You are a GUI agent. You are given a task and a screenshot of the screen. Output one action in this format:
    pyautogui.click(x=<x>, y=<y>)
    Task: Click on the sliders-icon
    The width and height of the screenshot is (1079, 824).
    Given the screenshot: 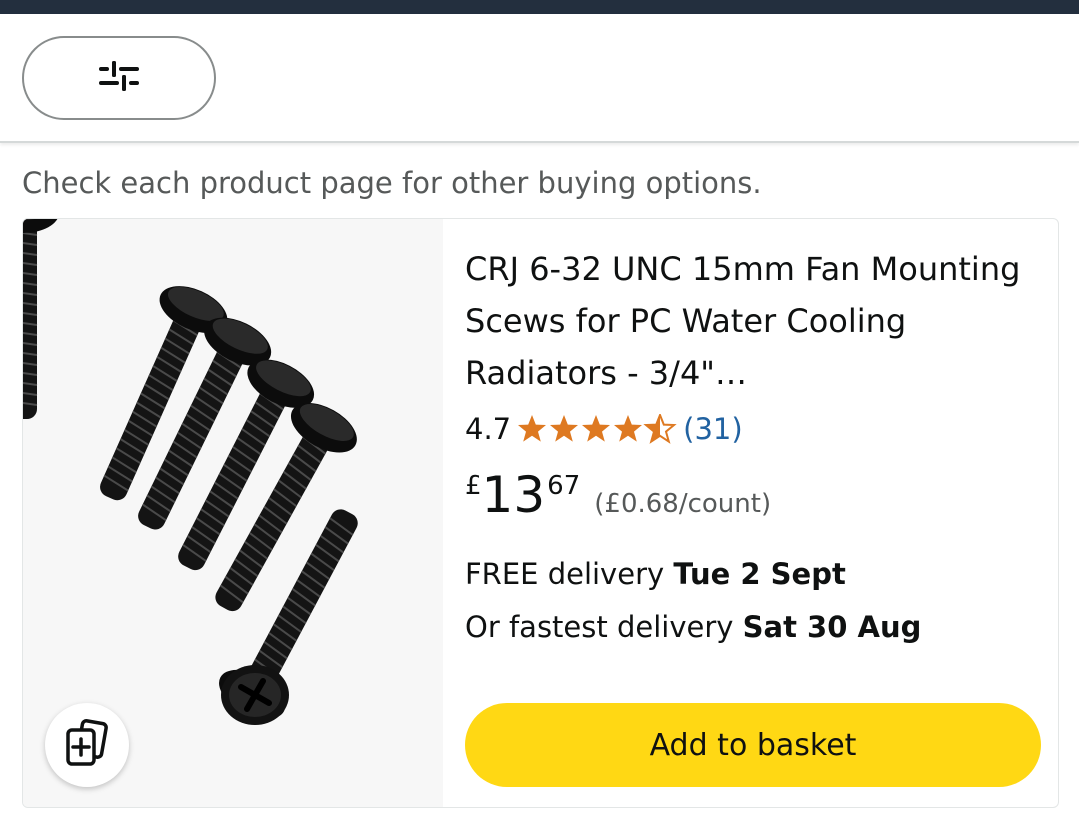 What is the action you would take?
    pyautogui.click(x=119, y=78)
    